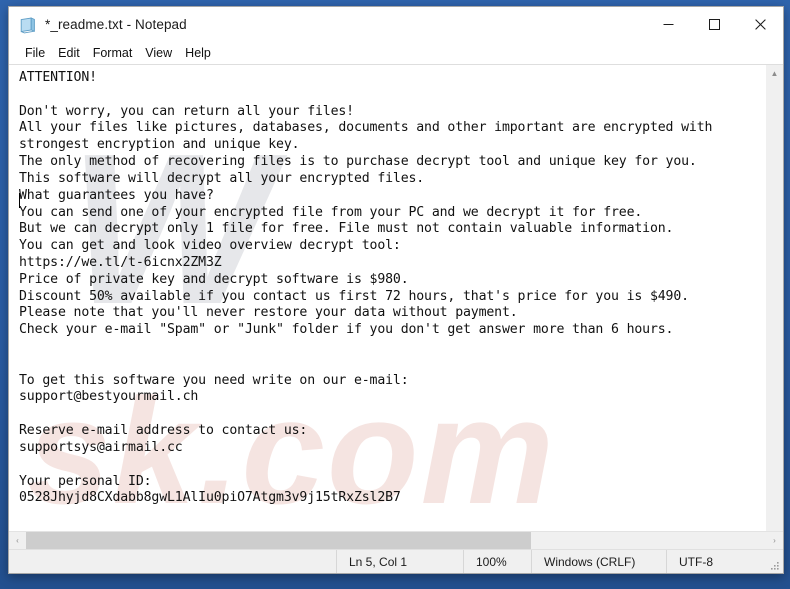  What do you see at coordinates (35, 53) in the screenshot?
I see `menu-item-file: File` at bounding box center [35, 53].